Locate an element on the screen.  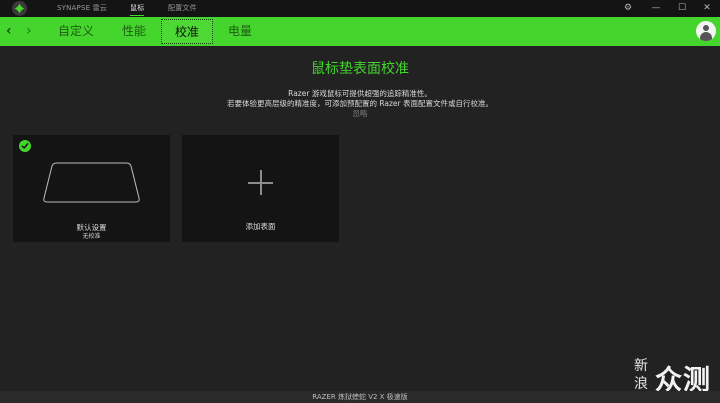
avatar-head-icon is located at coordinates (706, 28).